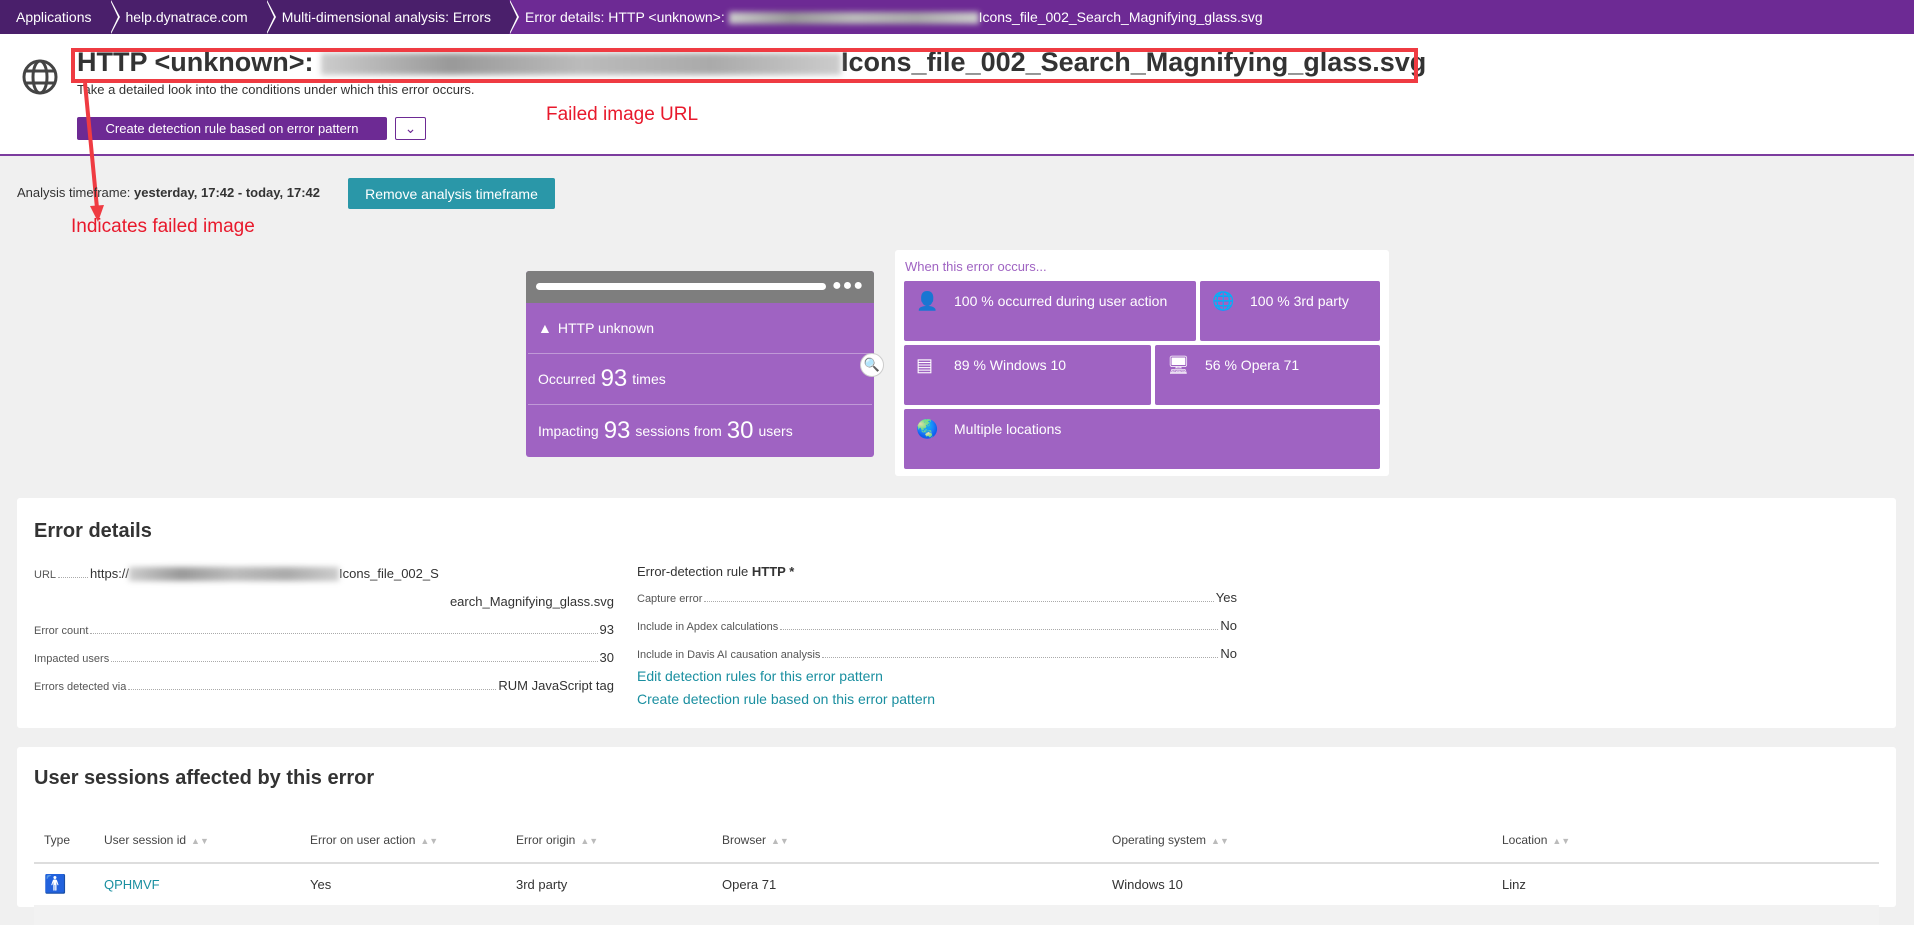 The width and height of the screenshot is (1914, 925). What do you see at coordinates (729, 655) in the screenshot?
I see `label: Include in Davis AI causation analysis` at bounding box center [729, 655].